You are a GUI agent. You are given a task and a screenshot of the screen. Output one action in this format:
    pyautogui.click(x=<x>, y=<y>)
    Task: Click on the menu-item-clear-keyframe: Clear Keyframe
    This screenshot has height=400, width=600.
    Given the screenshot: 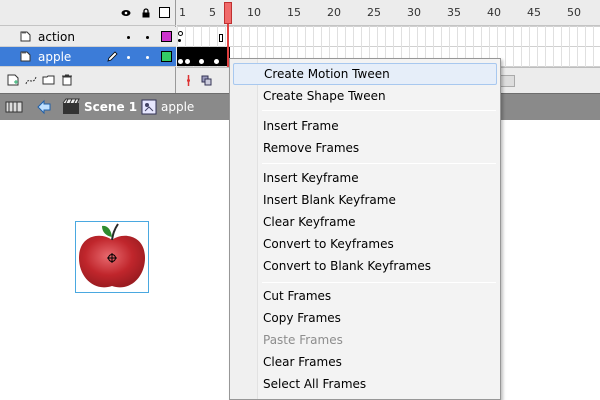 What is the action you would take?
    pyautogui.click(x=365, y=222)
    